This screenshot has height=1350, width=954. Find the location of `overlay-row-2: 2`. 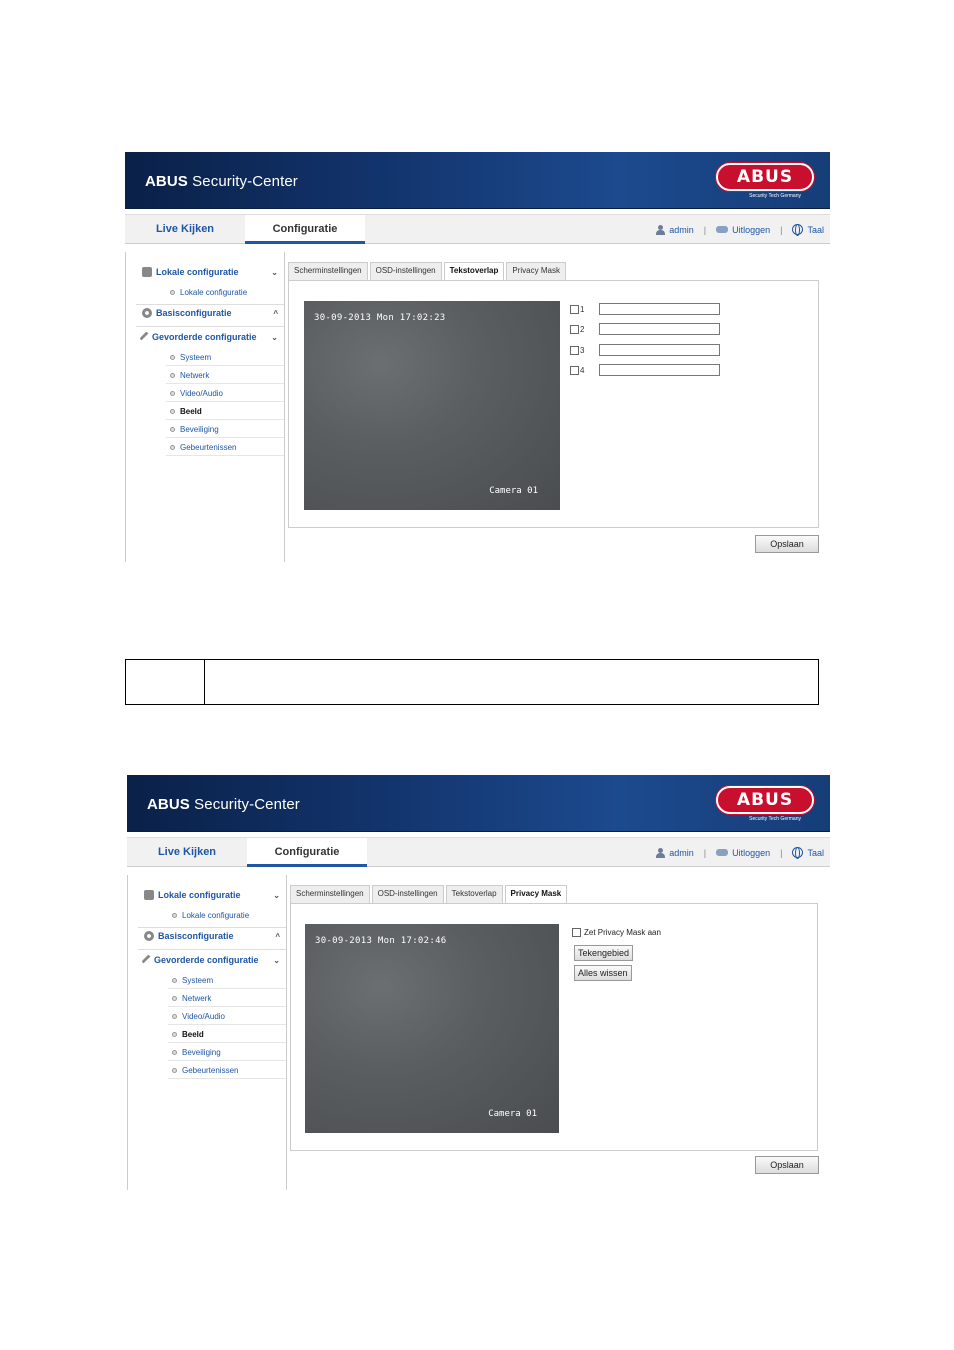

overlay-row-2: 2 is located at coordinates (645, 329).